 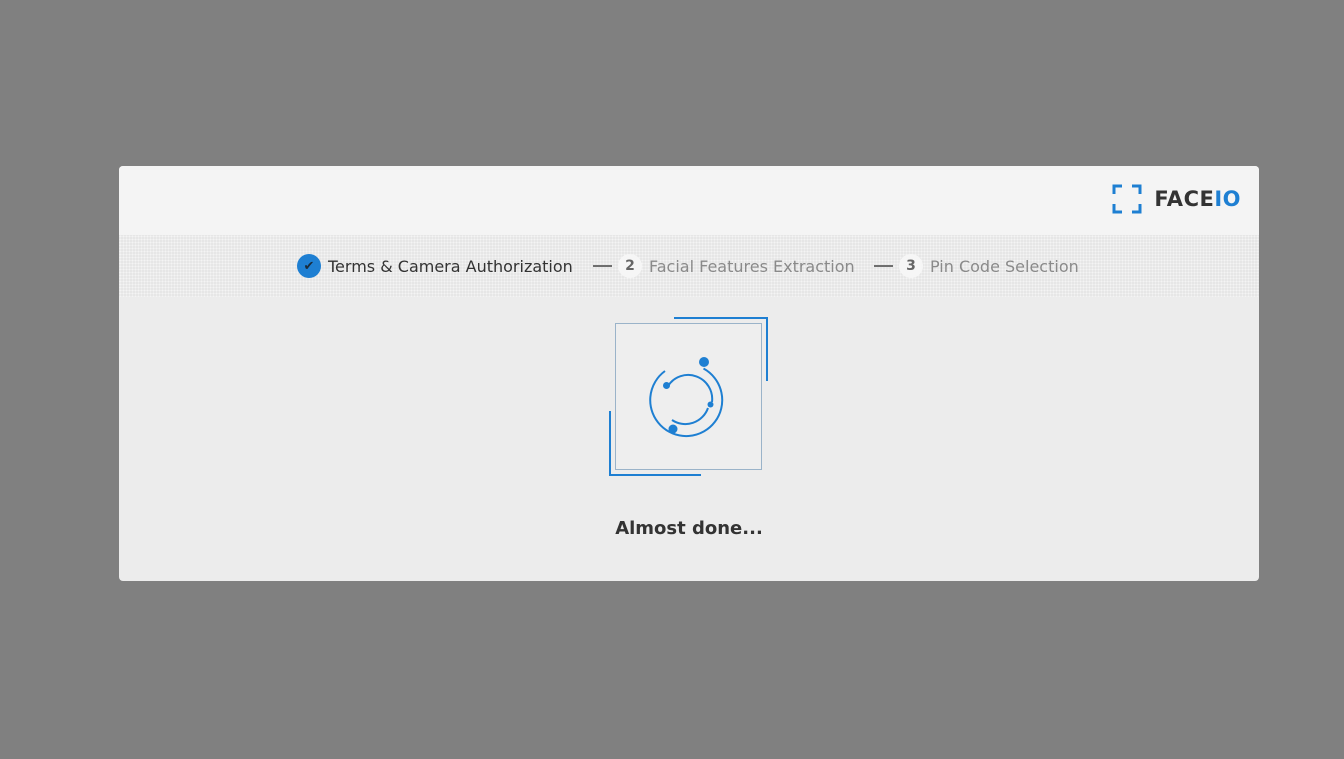 I want to click on step-terms-camera: ✔ Terms & Camera Authorization, so click(x=435, y=266).